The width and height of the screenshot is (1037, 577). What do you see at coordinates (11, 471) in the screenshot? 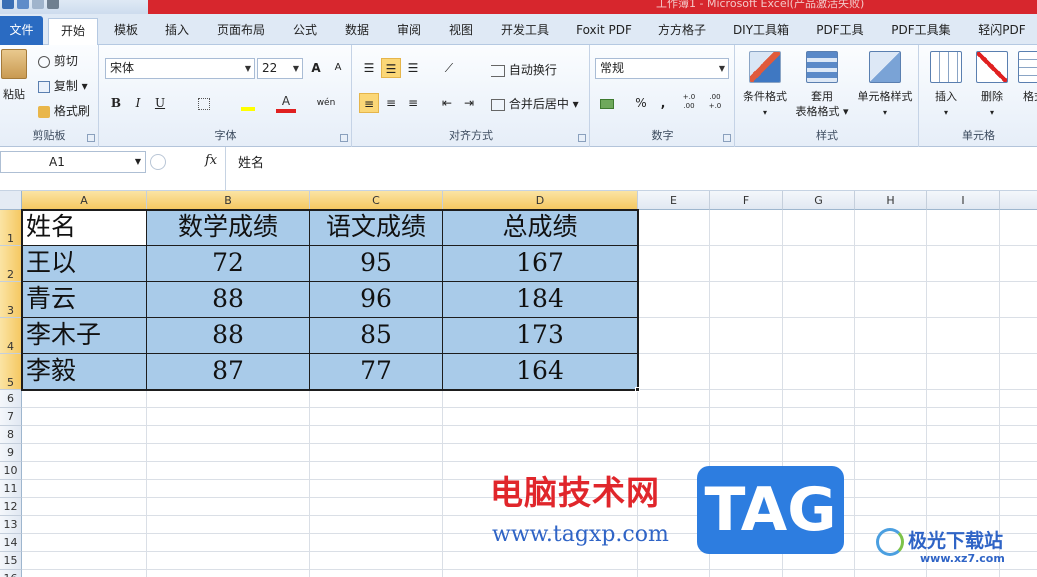
I see `row-header-10: 10` at bounding box center [11, 471].